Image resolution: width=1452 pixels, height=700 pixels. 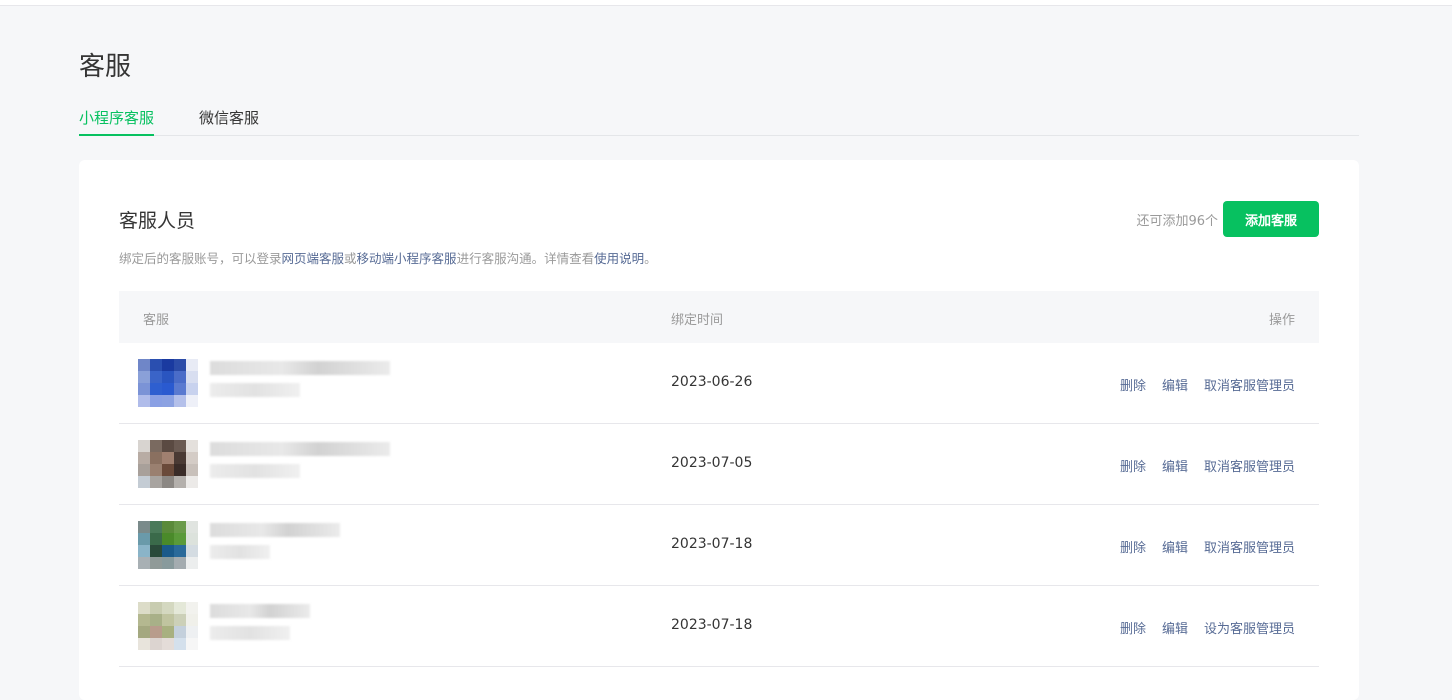 What do you see at coordinates (619, 258) in the screenshot?
I see `usage-guide-link: 使用说明` at bounding box center [619, 258].